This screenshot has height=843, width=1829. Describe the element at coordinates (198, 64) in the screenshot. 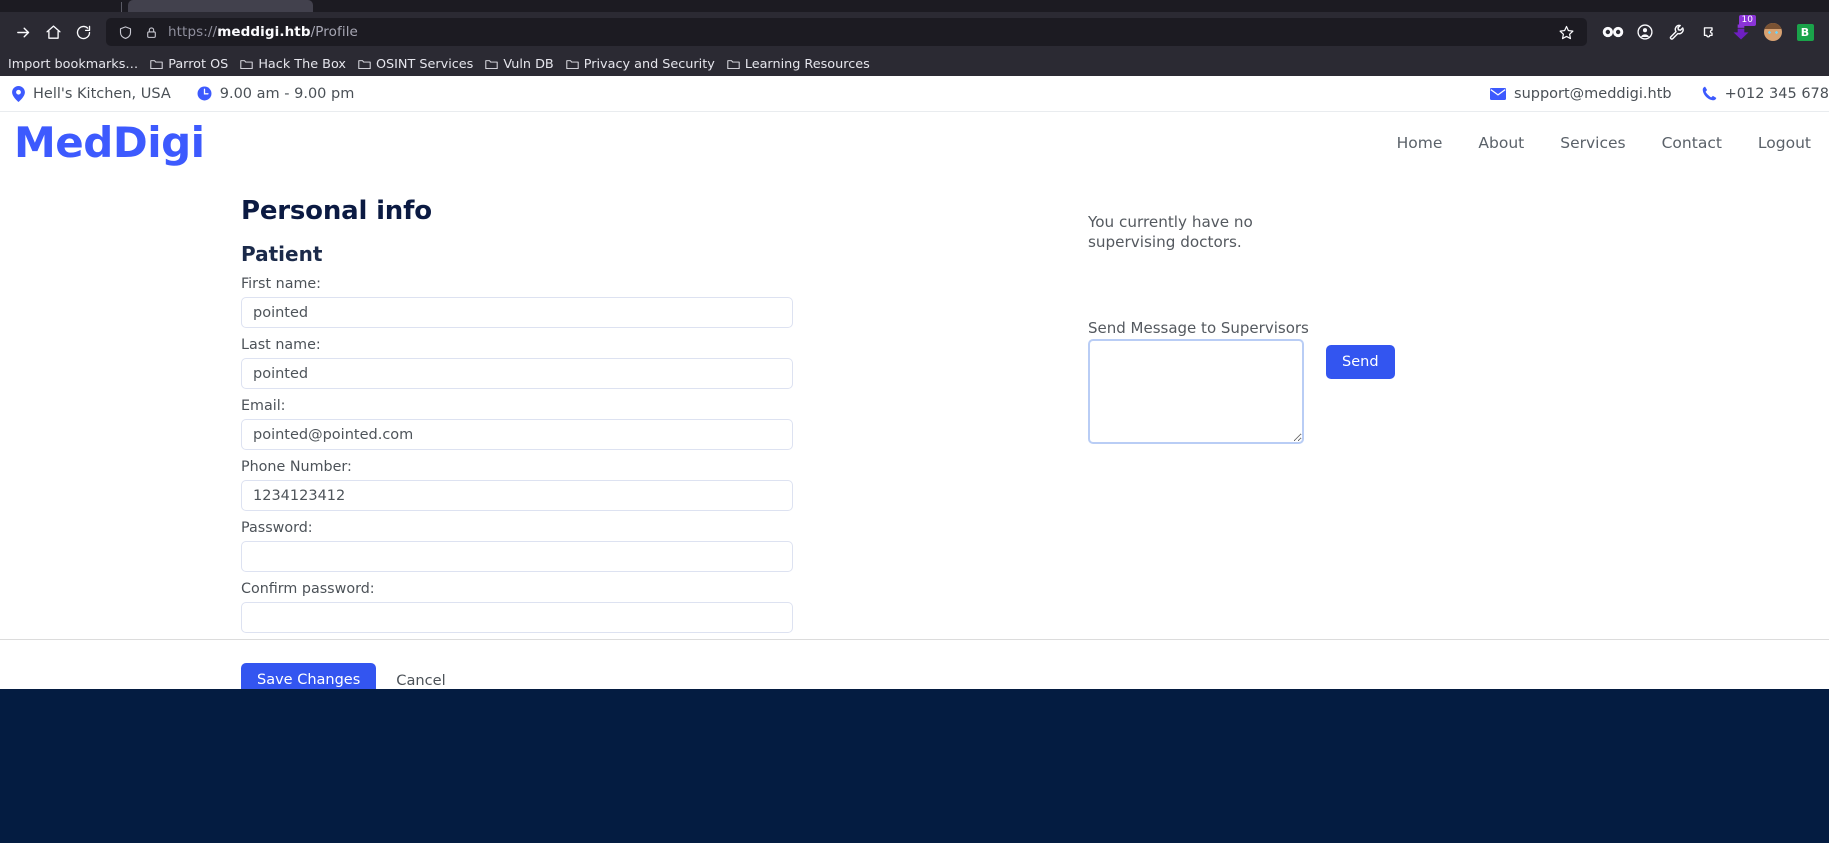

I see `bookmark-label: Parrot OS` at that location.